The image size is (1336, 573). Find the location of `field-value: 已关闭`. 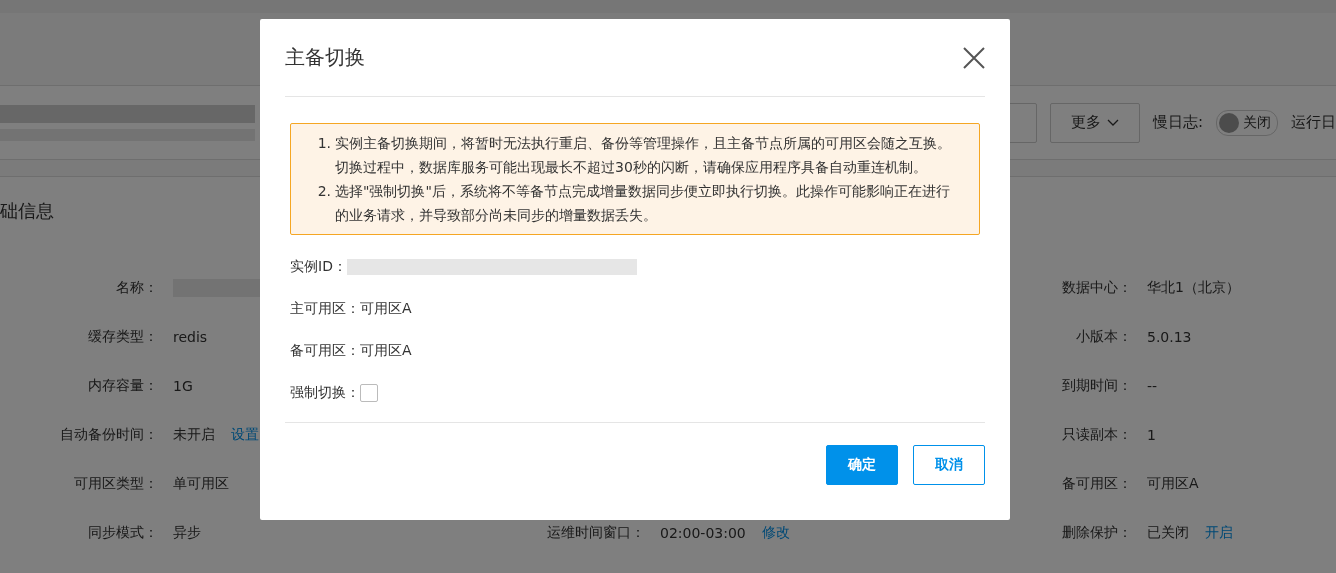

field-value: 已关闭 is located at coordinates (1168, 533).